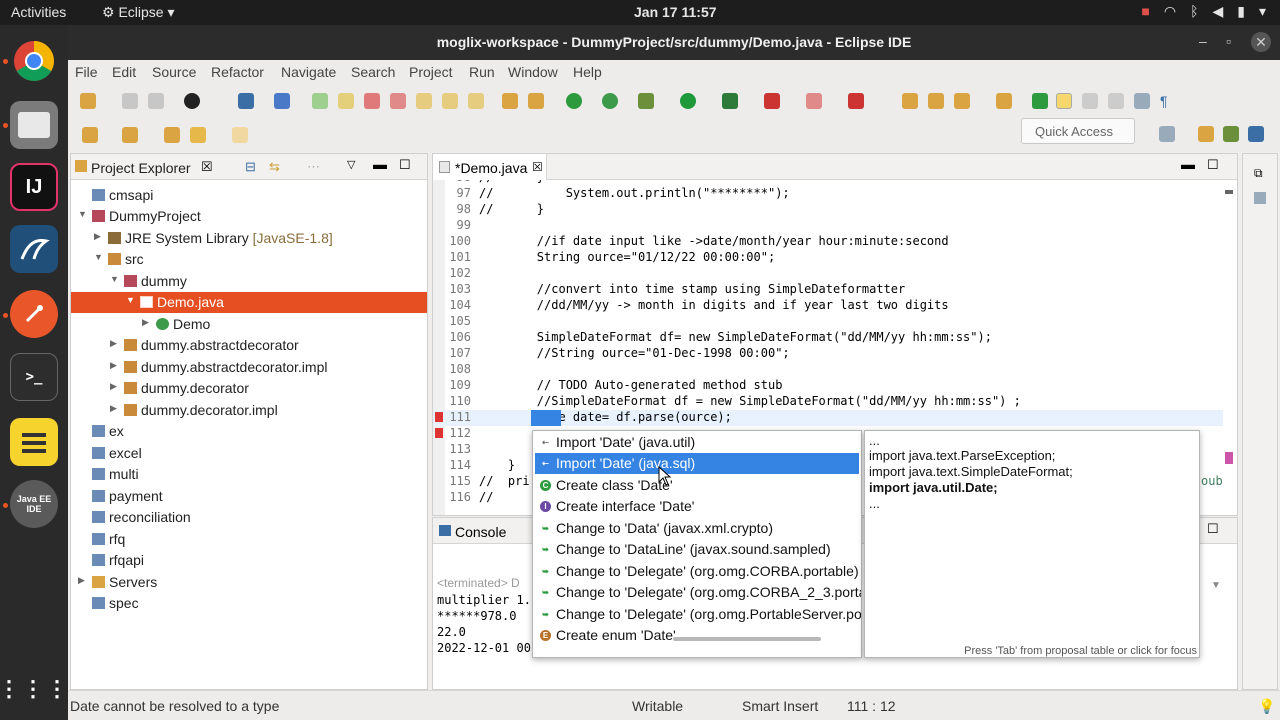 The width and height of the screenshot is (1280, 720). Describe the element at coordinates (138, 12) in the screenshot. I see `app-menu: ⚙ Eclipse ▾` at that location.